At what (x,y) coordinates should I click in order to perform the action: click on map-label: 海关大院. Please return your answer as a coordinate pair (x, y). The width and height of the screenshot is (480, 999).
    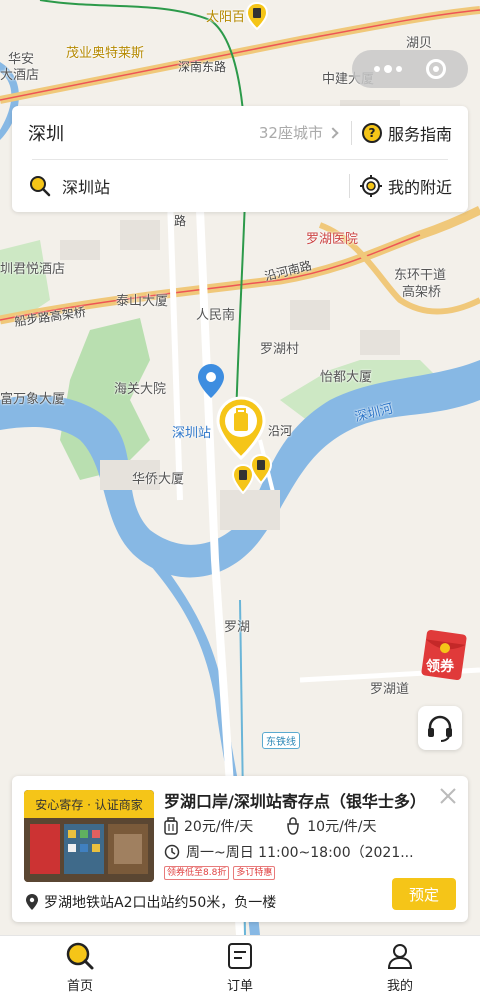
    Looking at the image, I should click on (140, 389).